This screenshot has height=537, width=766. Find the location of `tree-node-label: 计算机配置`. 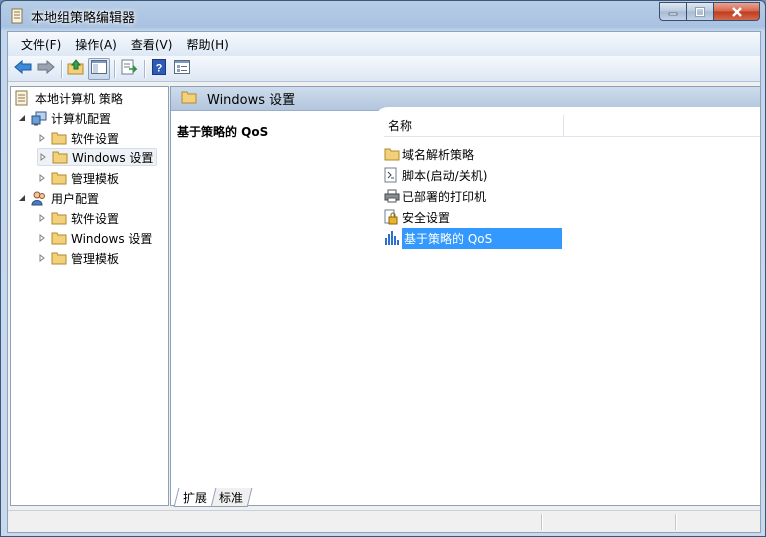

tree-node-label: 计算机配置 is located at coordinates (81, 118).